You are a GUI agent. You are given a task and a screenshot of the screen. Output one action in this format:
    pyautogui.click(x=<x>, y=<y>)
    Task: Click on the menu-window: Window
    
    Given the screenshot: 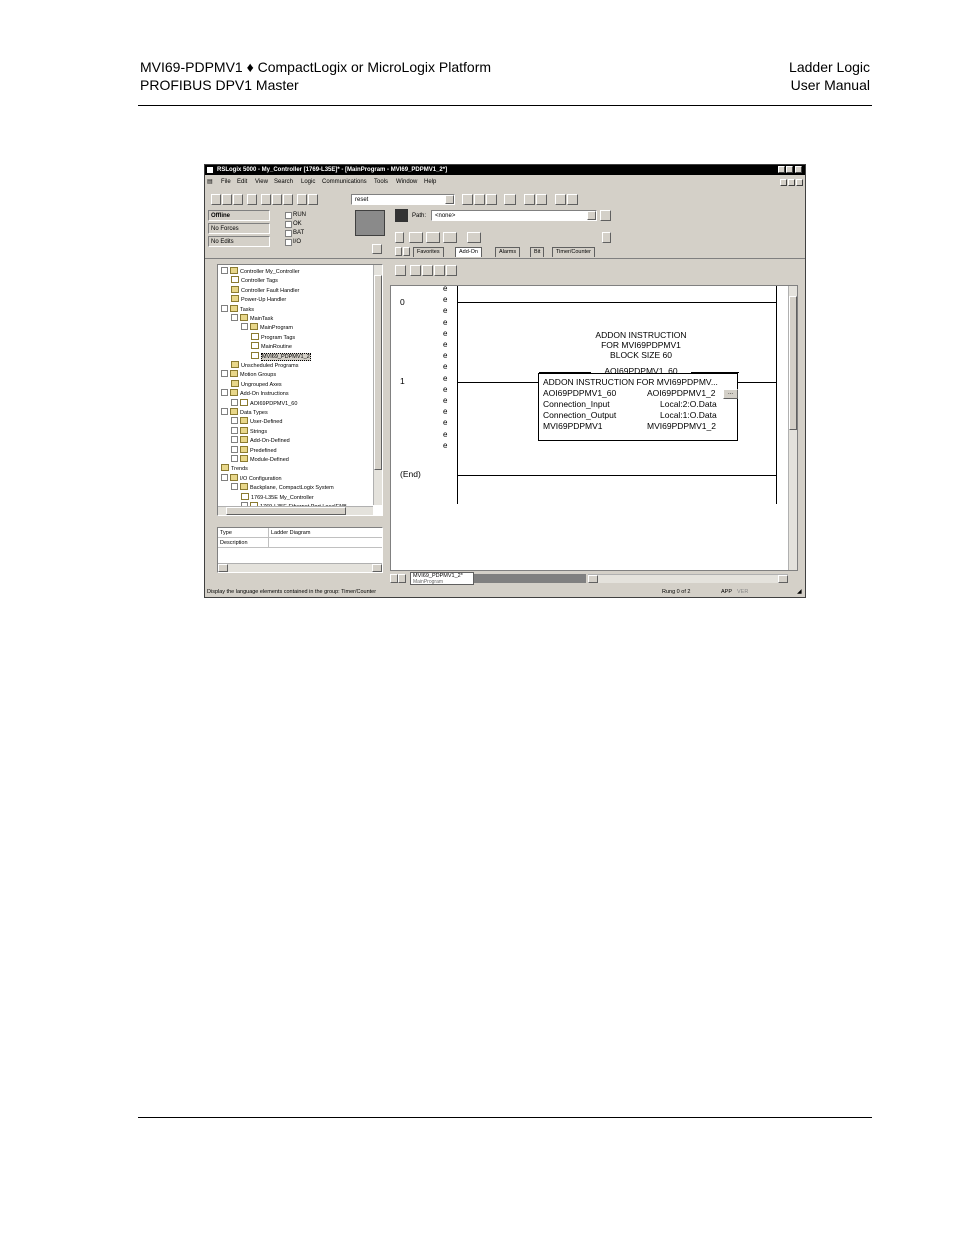 What is the action you would take?
    pyautogui.click(x=406, y=182)
    